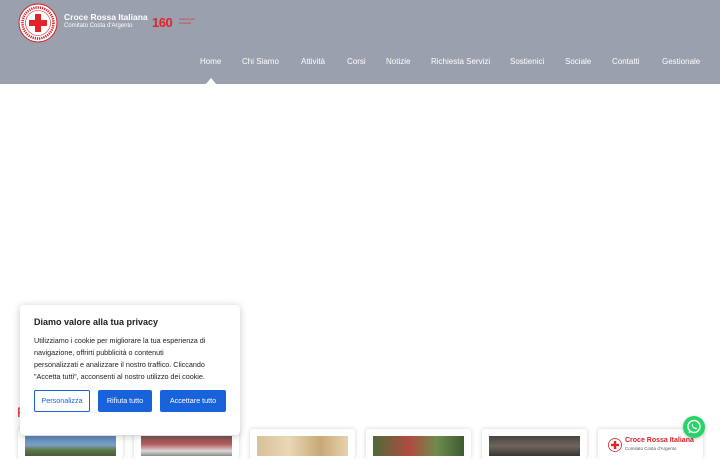 This screenshot has height=459, width=720. What do you see at coordinates (106, 17) in the screenshot?
I see `brand-title: Croce Rossa Italiana` at bounding box center [106, 17].